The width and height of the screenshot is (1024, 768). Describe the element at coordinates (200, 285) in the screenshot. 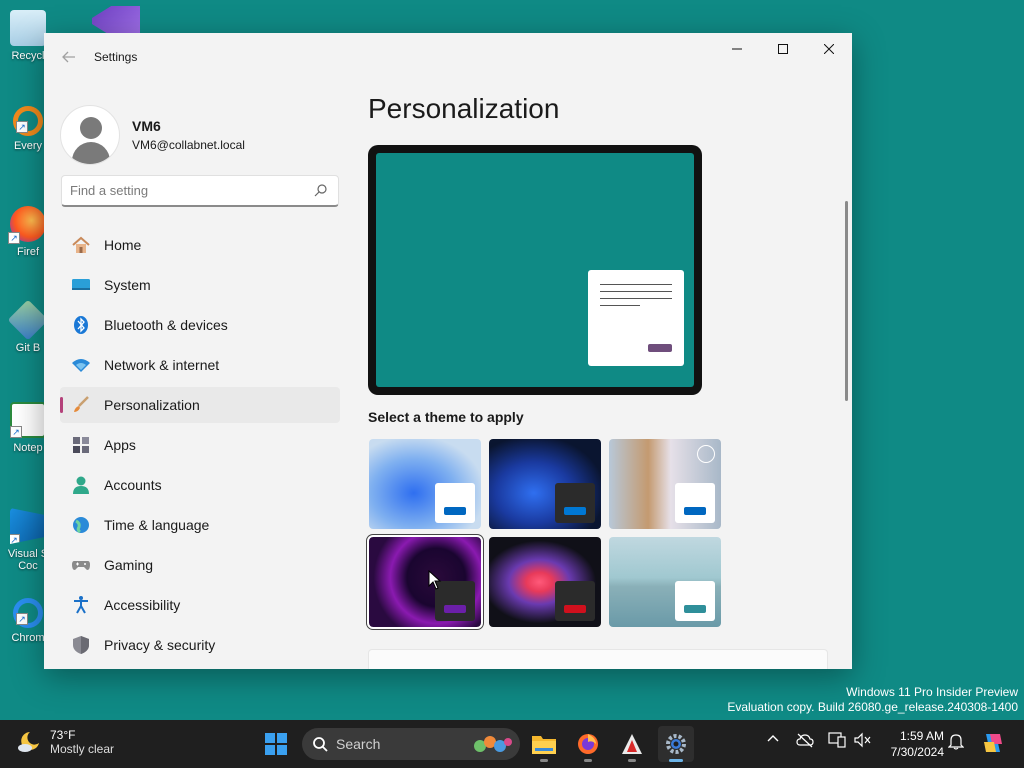

I see `sidebar-item-system: System` at that location.